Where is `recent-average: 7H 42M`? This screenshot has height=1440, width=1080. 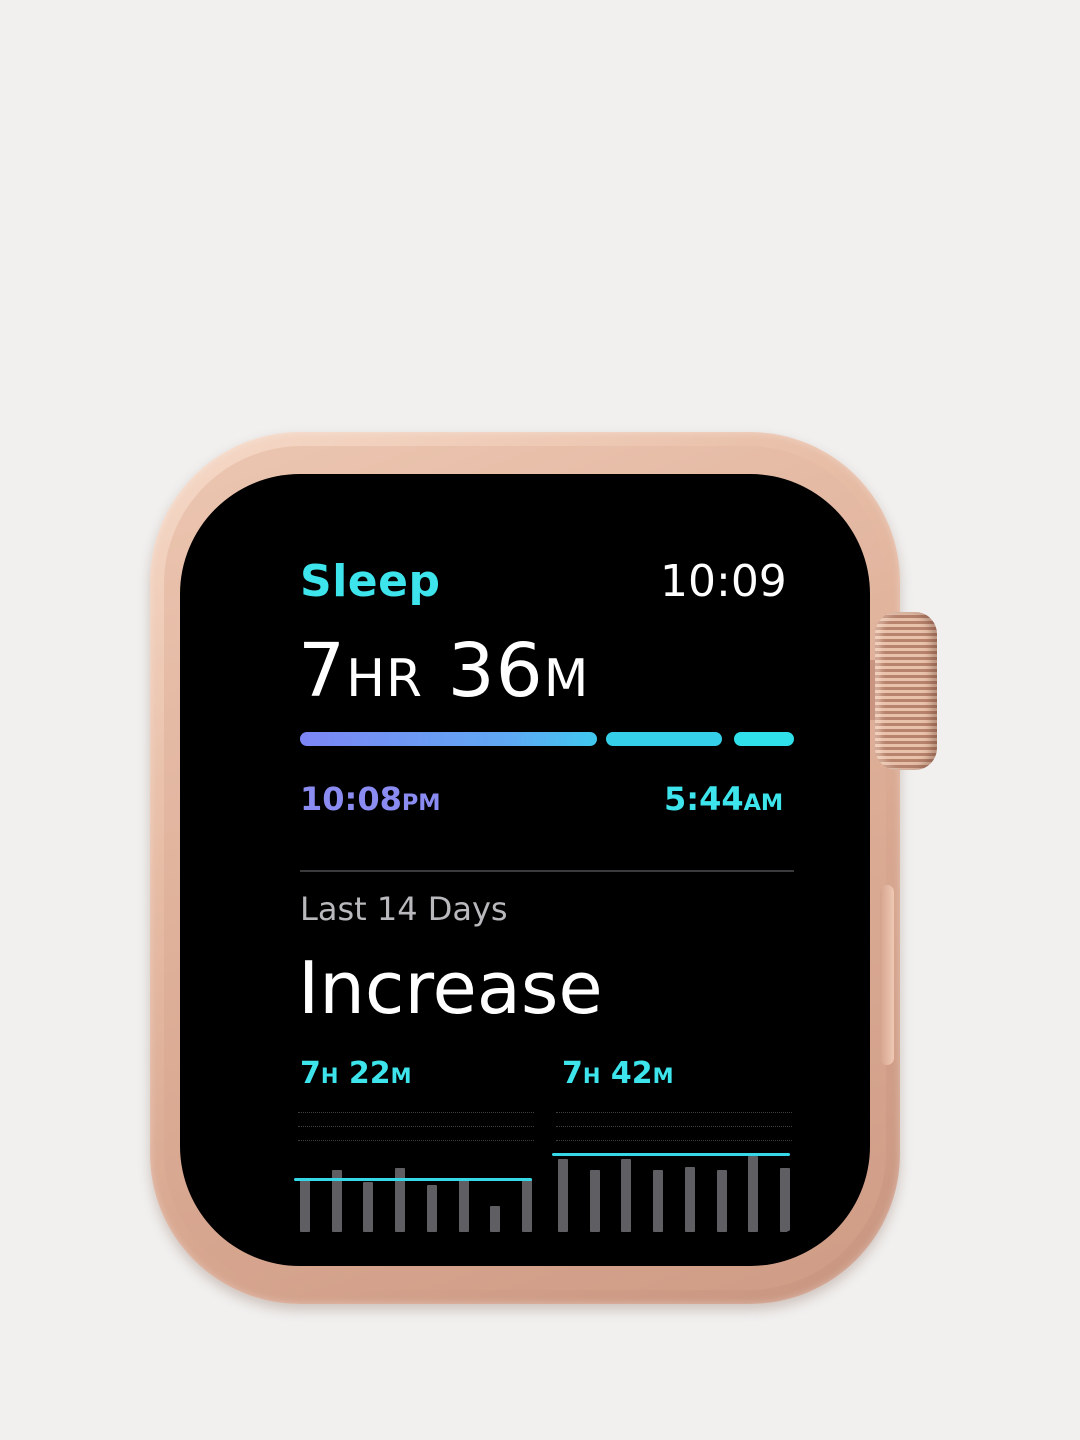
recent-average: 7H 42M is located at coordinates (618, 1073).